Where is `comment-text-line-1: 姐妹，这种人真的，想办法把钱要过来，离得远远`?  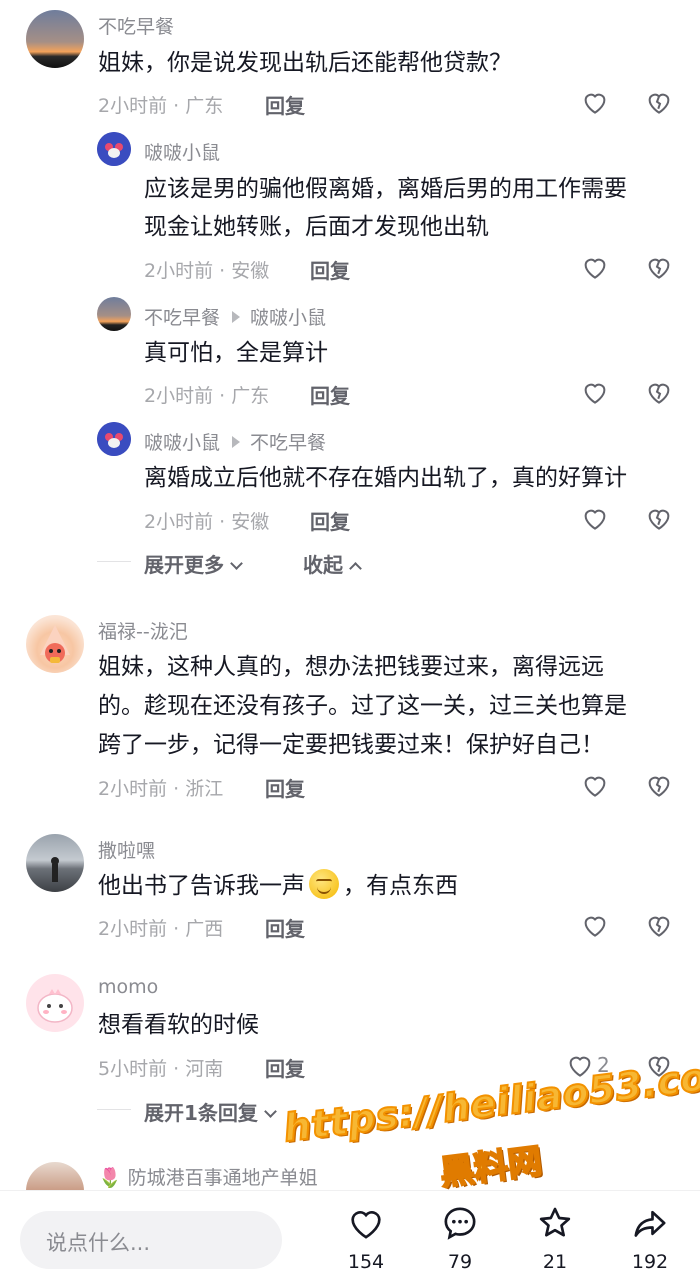
comment-text-line-1: 姐妹，这种人真的，想办法把钱要过来，离得远远 is located at coordinates (351, 667).